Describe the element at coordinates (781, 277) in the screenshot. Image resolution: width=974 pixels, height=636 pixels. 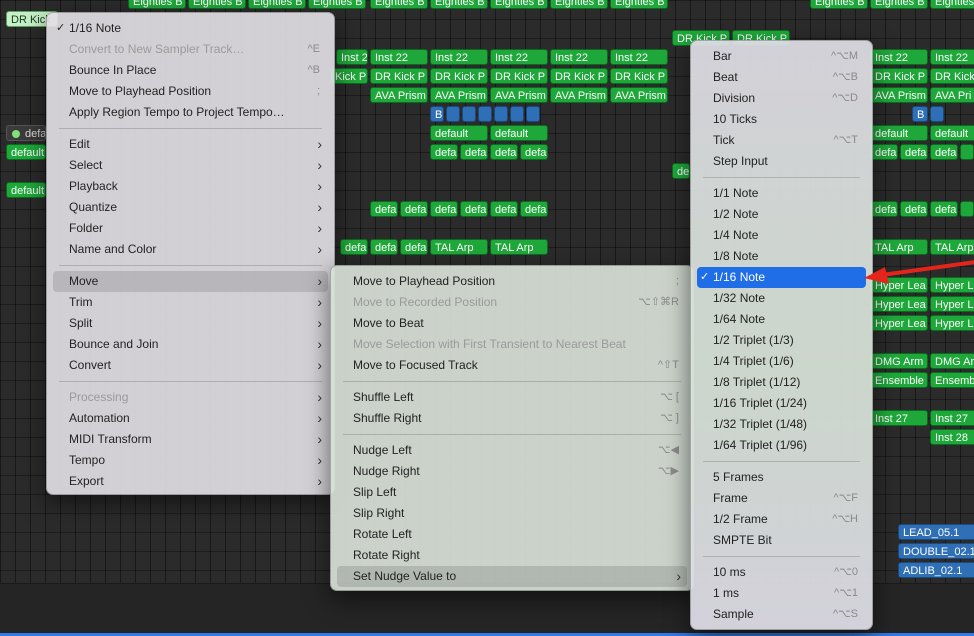
I see `nudge-menu-item-1-16-note: ✓ 1/16 Note` at that location.